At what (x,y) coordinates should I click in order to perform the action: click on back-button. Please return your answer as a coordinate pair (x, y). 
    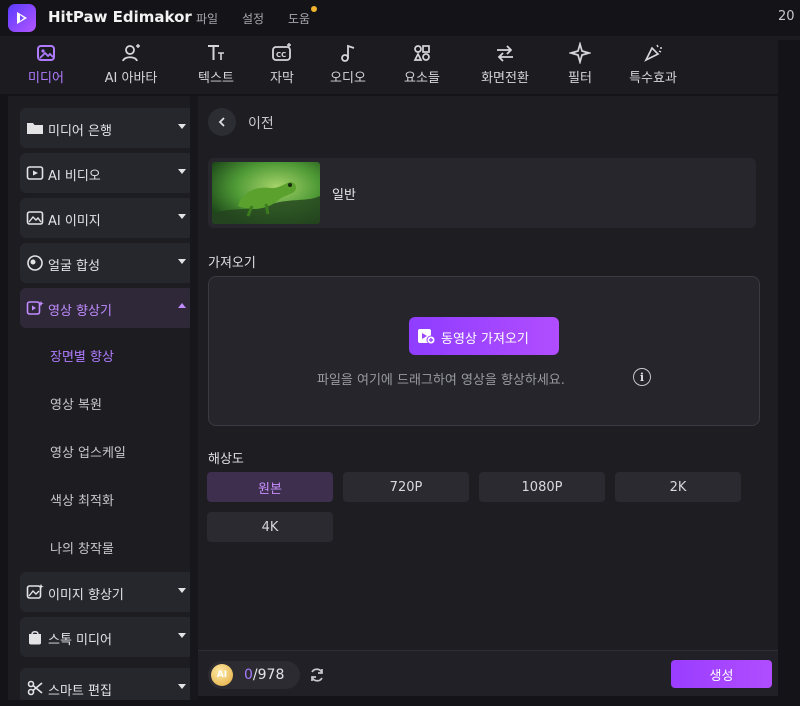
    Looking at the image, I should click on (222, 122).